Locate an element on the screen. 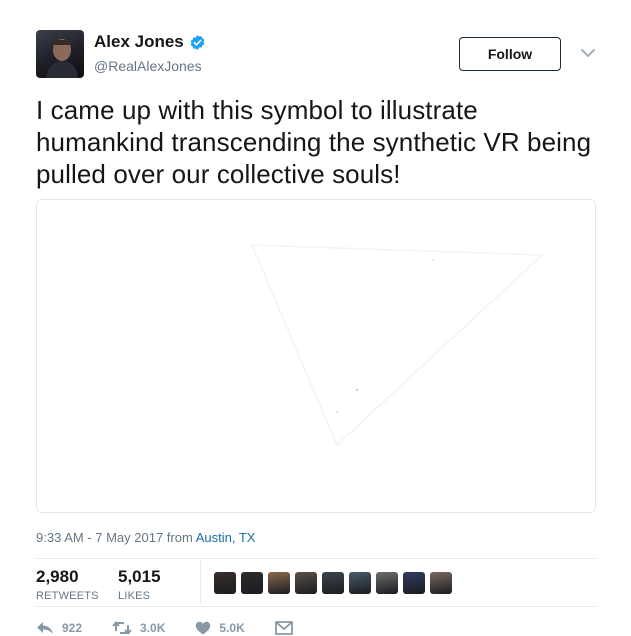 This screenshot has width=631, height=636. avatar-portrait is located at coordinates (62, 58).